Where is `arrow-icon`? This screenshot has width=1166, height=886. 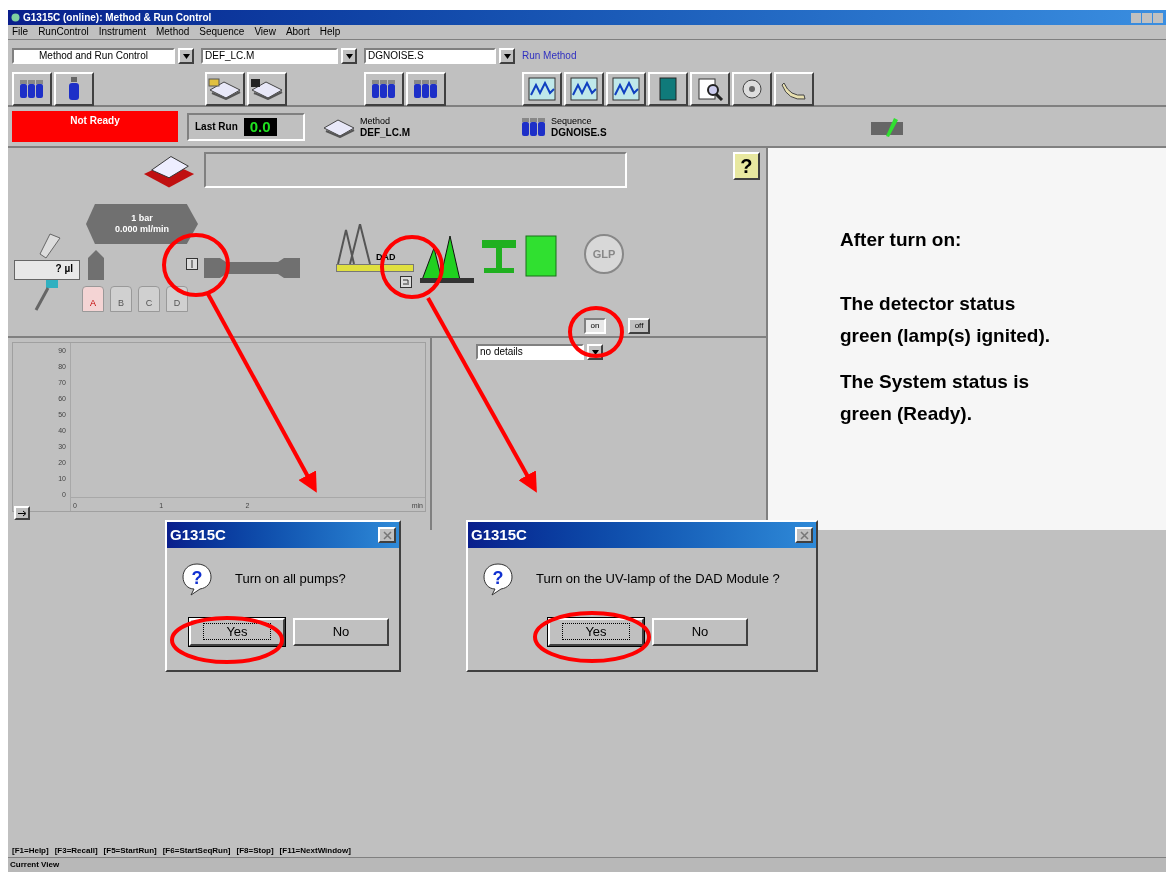
arrow-icon is located at coordinates (22, 513).